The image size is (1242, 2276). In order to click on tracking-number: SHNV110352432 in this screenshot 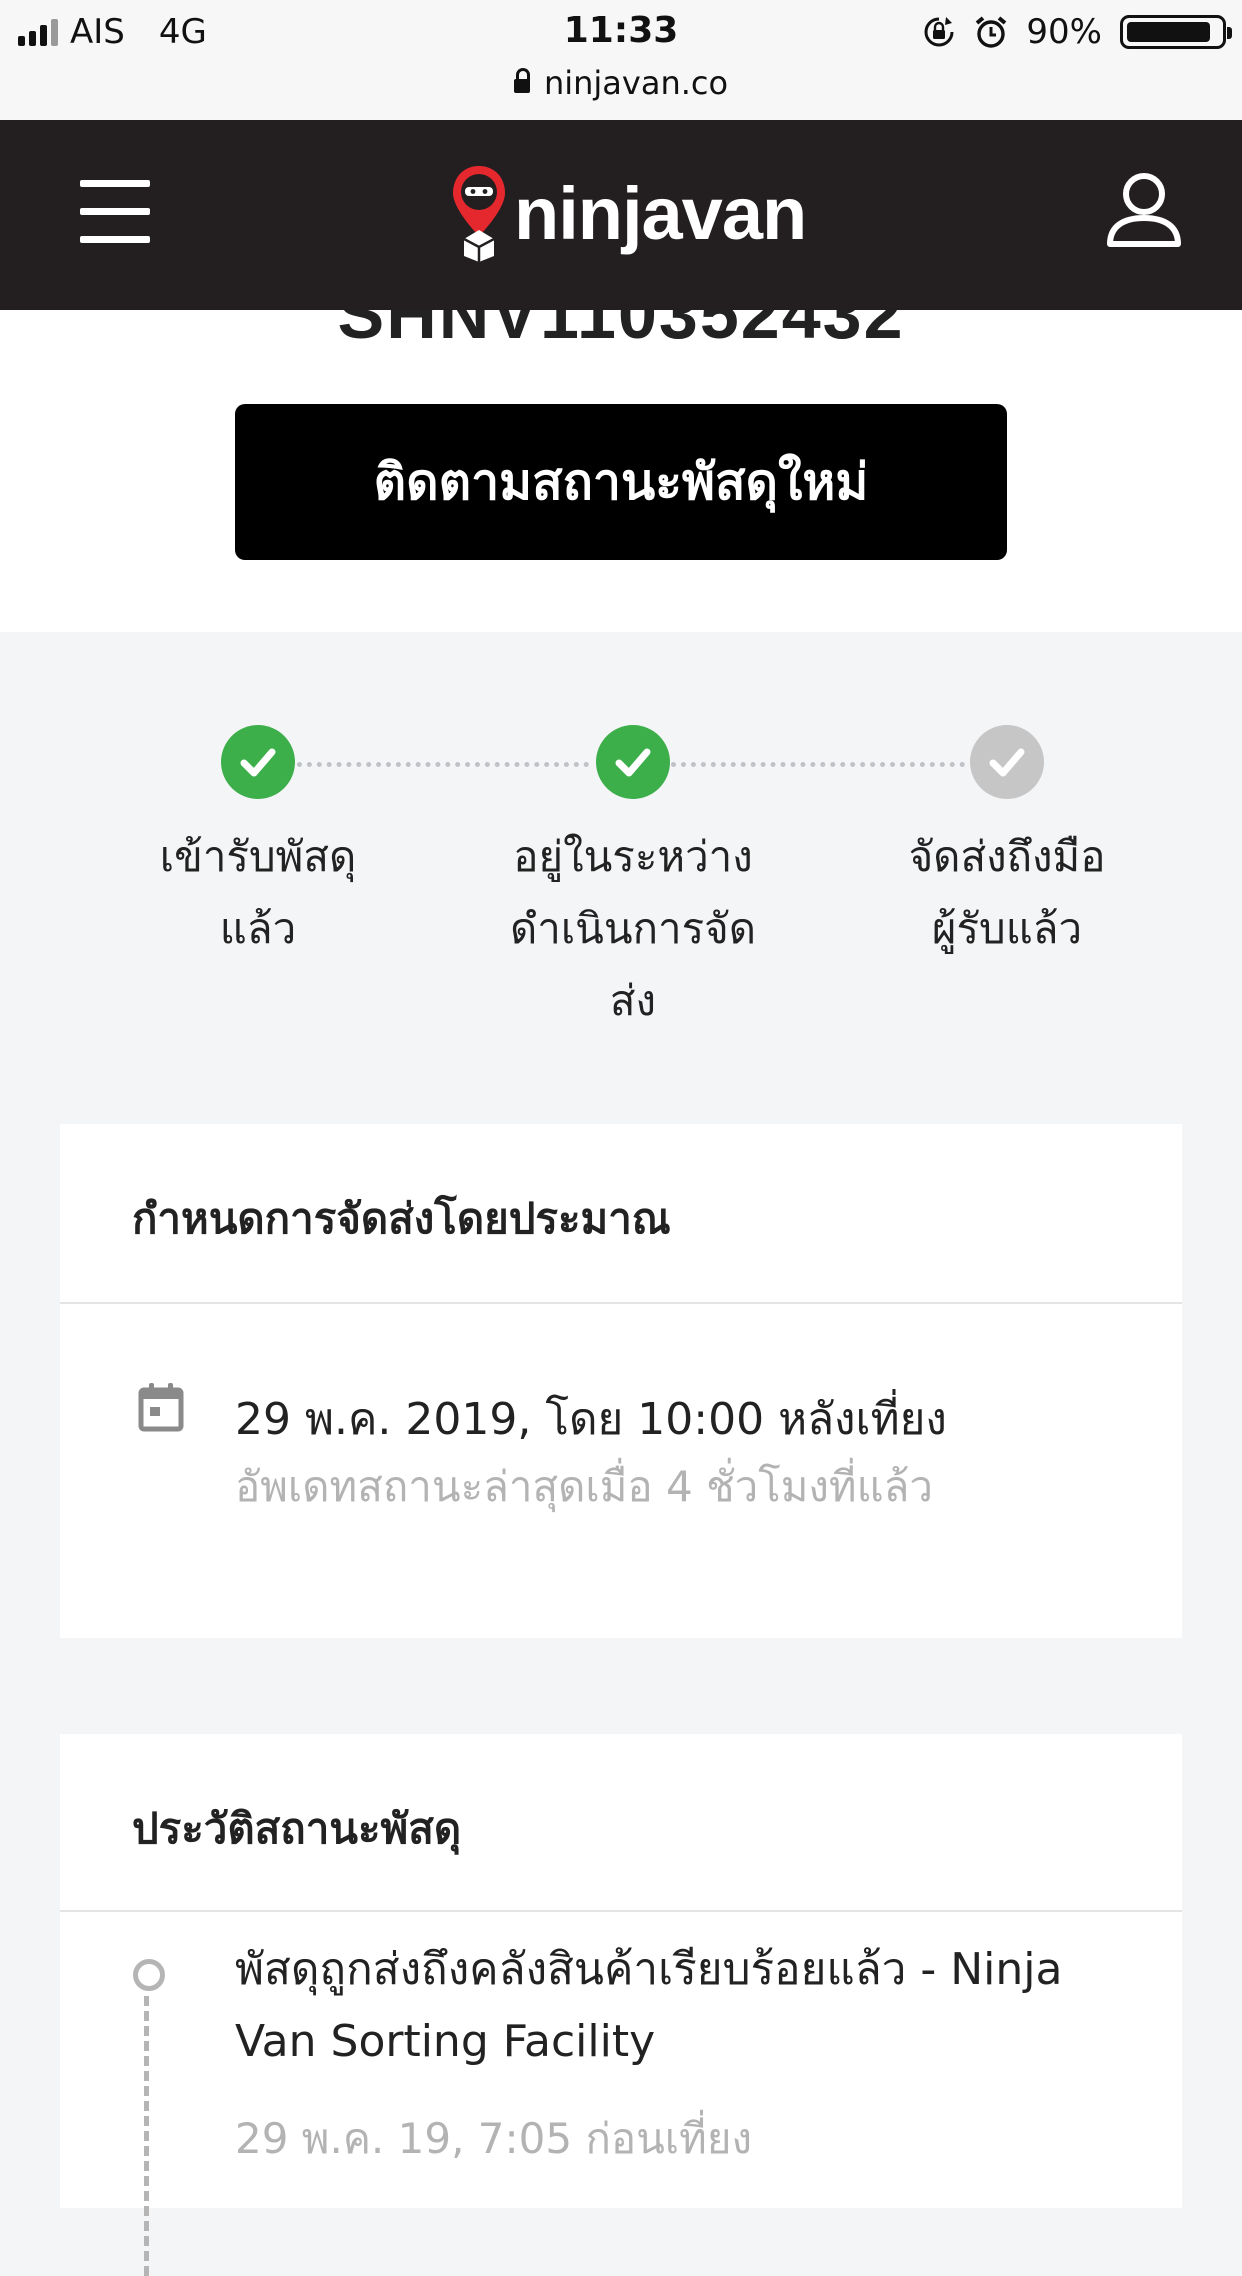, I will do `click(621, 331)`.